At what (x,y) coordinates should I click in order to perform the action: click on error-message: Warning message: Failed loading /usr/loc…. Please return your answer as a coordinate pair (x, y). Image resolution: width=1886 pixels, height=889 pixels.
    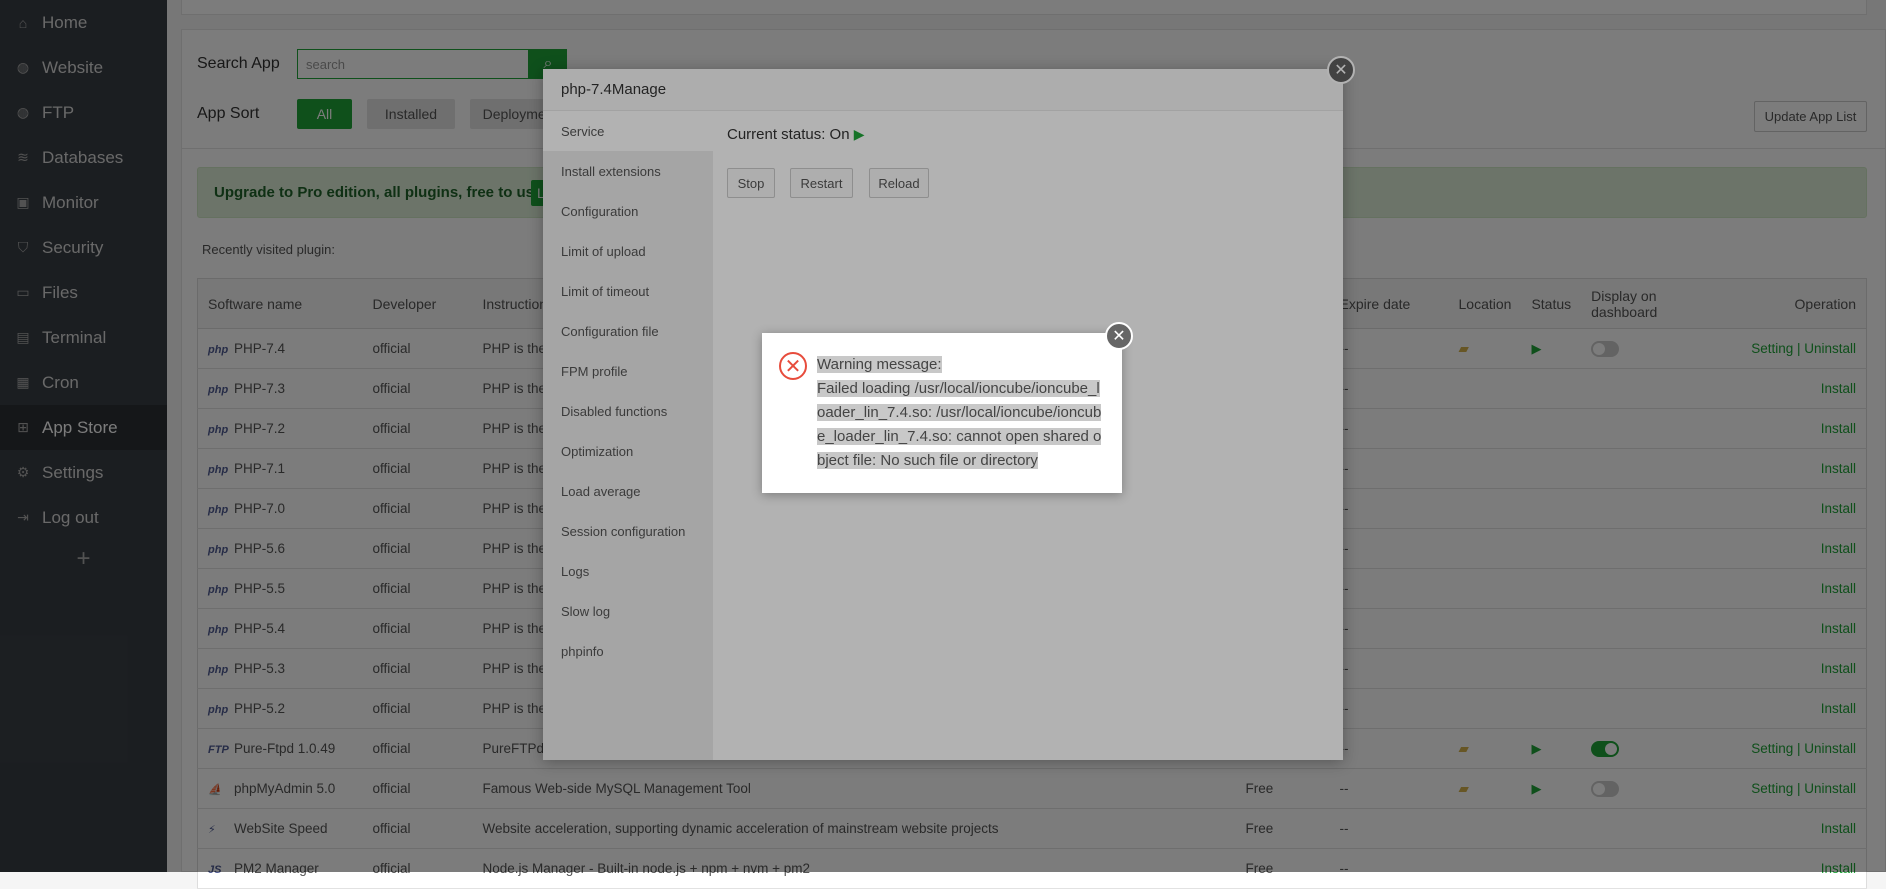
    Looking at the image, I should click on (962, 413).